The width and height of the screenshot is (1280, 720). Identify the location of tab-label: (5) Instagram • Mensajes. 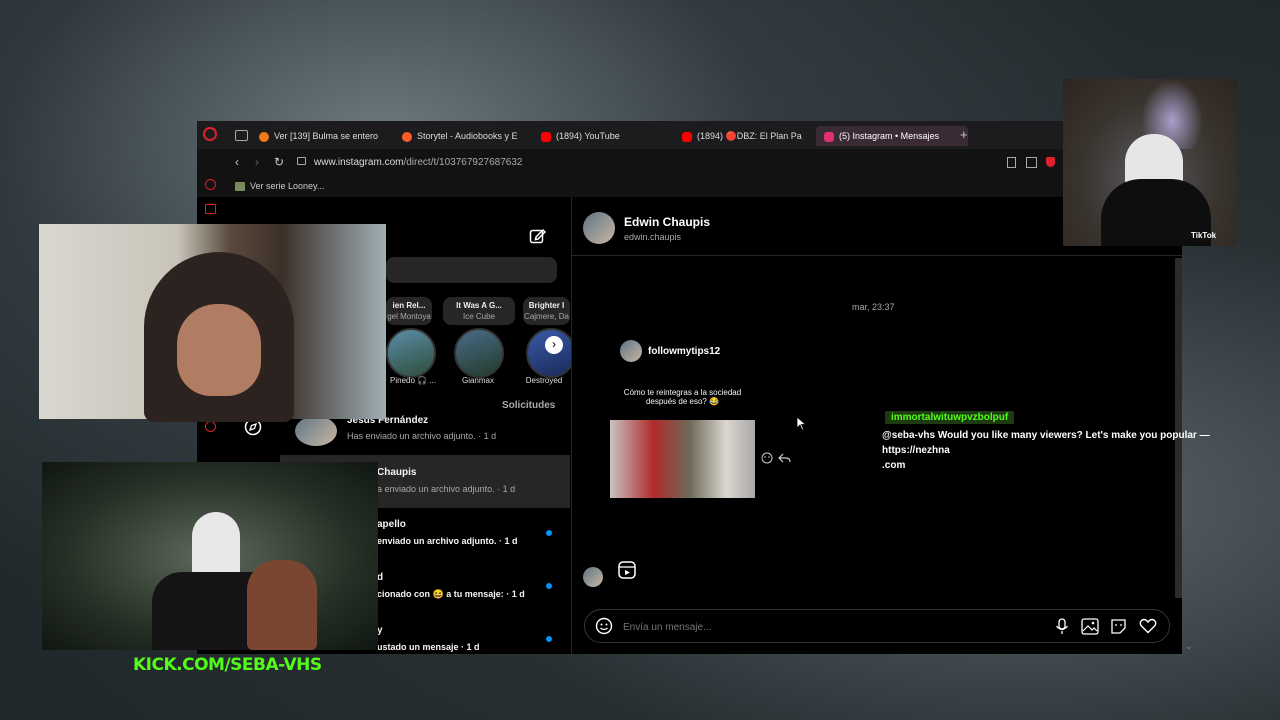
(889, 136).